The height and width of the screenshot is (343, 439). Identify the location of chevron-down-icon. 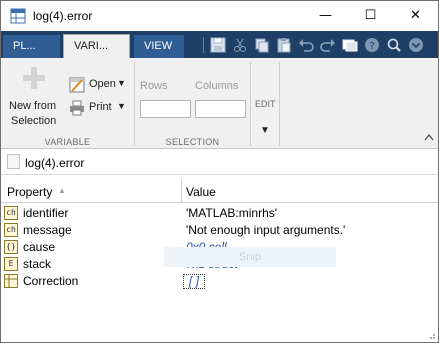
(416, 45).